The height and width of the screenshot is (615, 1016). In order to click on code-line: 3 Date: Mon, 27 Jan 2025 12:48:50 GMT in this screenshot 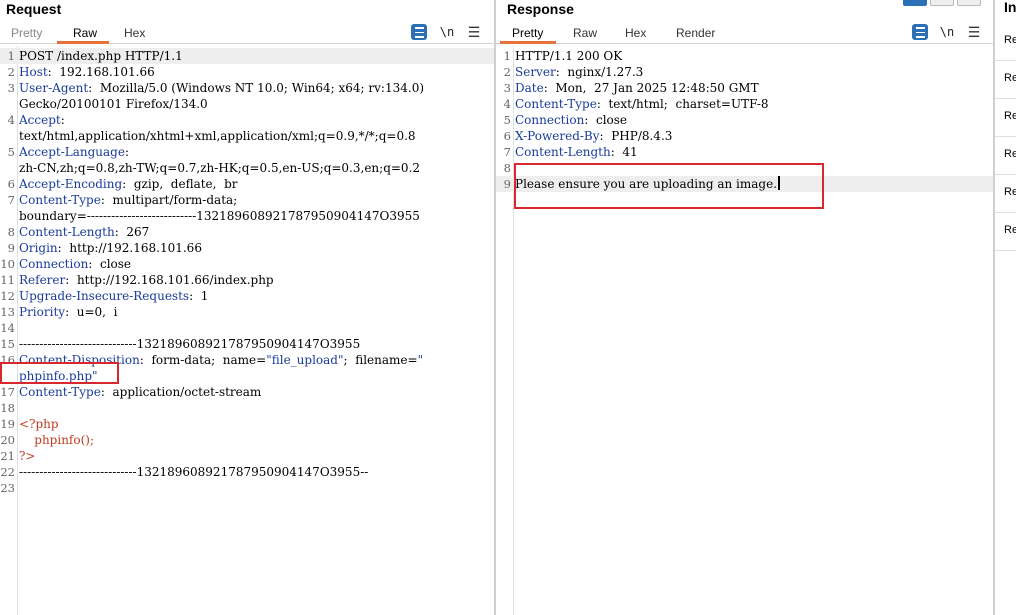, I will do `click(744, 88)`.